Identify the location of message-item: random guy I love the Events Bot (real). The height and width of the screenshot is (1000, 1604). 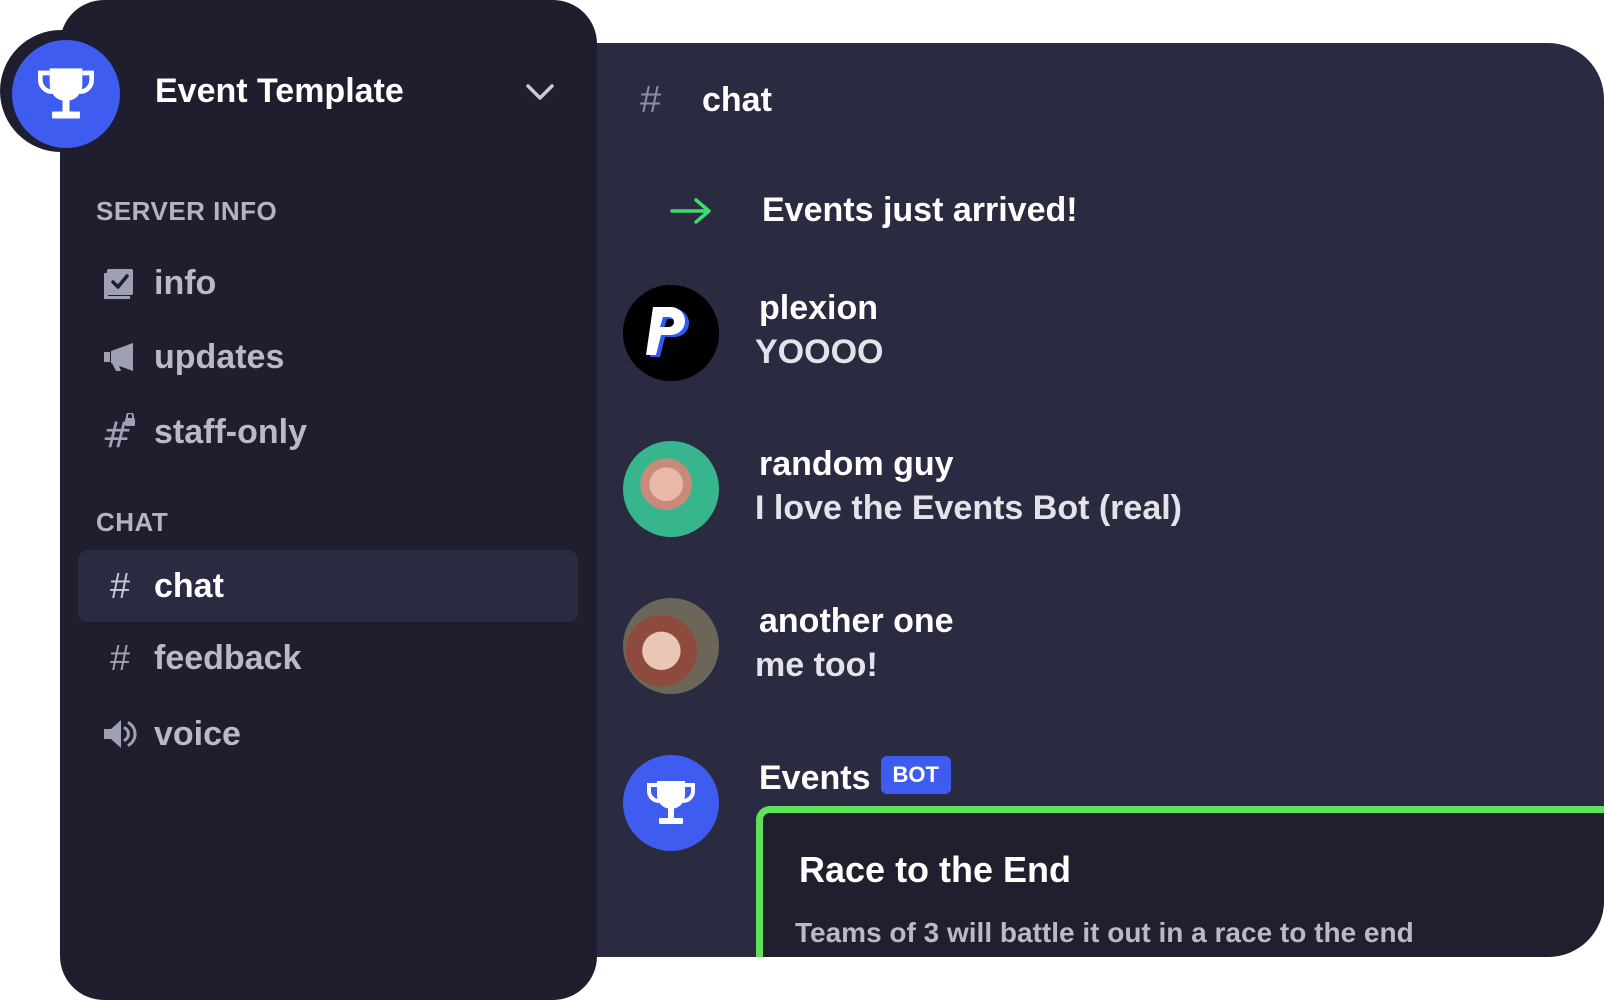
(1073, 491).